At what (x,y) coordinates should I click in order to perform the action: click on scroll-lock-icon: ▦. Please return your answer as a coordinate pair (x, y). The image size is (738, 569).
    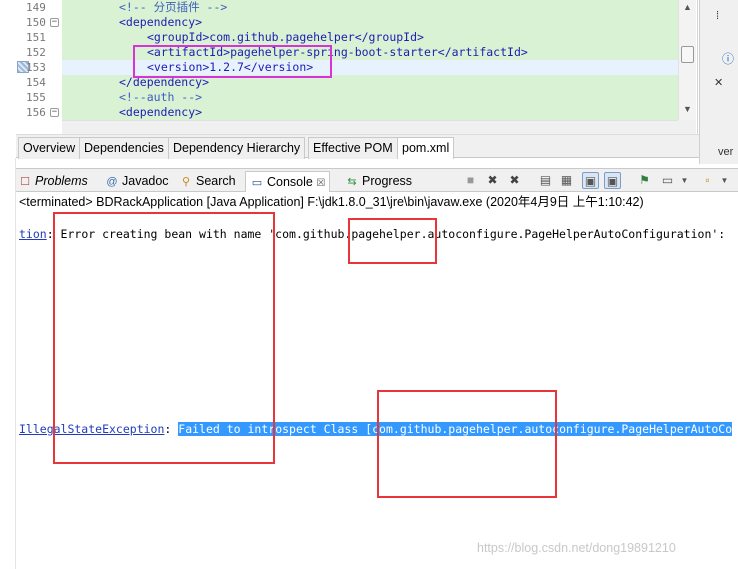
    Looking at the image, I should click on (566, 180).